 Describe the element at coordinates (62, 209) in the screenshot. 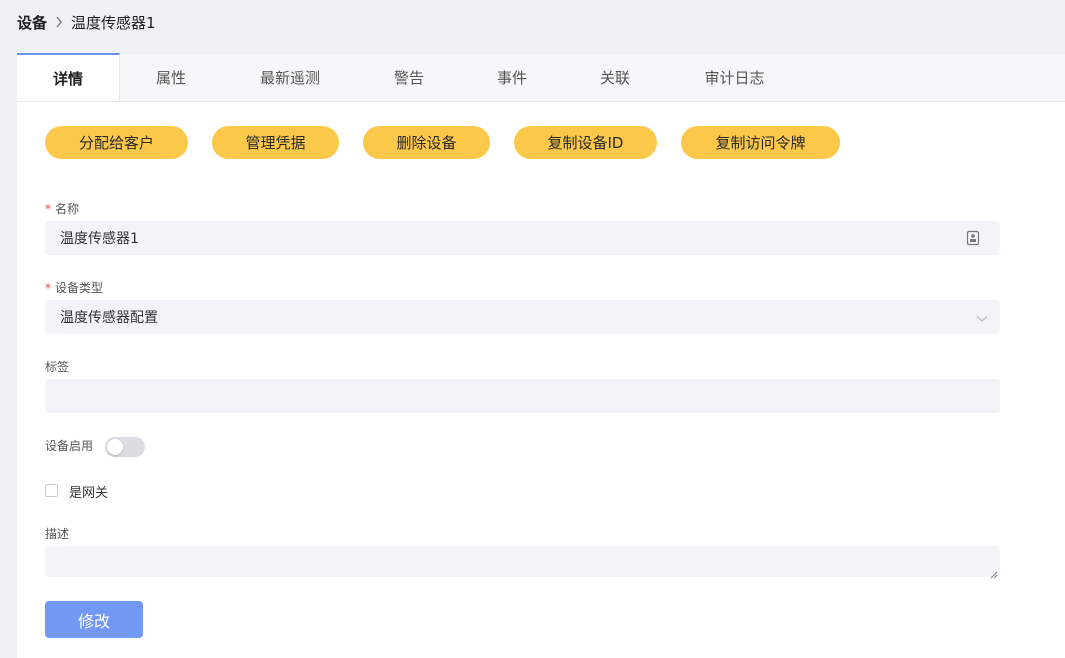

I see `name-label: * 名称` at that location.